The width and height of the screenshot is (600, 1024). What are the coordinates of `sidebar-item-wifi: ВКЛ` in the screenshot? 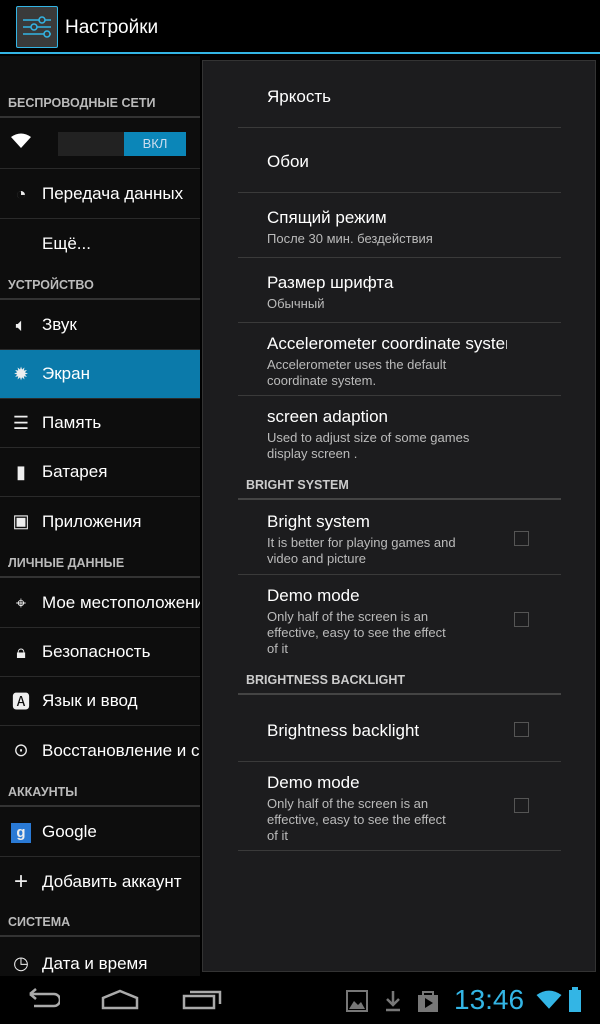 It's located at (100, 144).